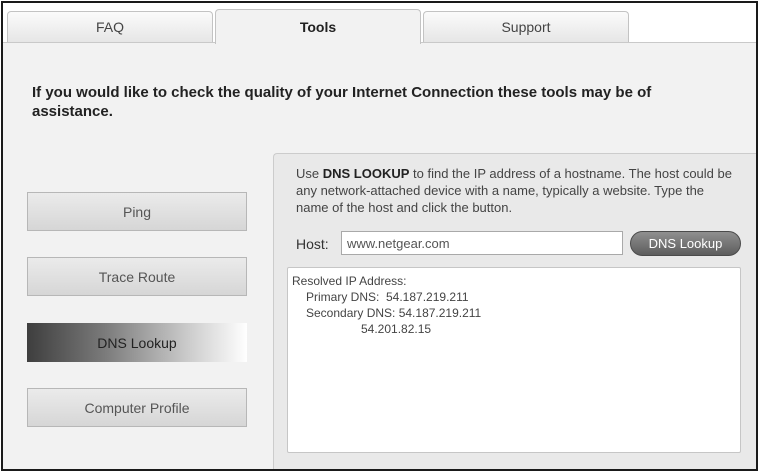  I want to click on dns-lookup-button: DNS Lookup, so click(685, 243).